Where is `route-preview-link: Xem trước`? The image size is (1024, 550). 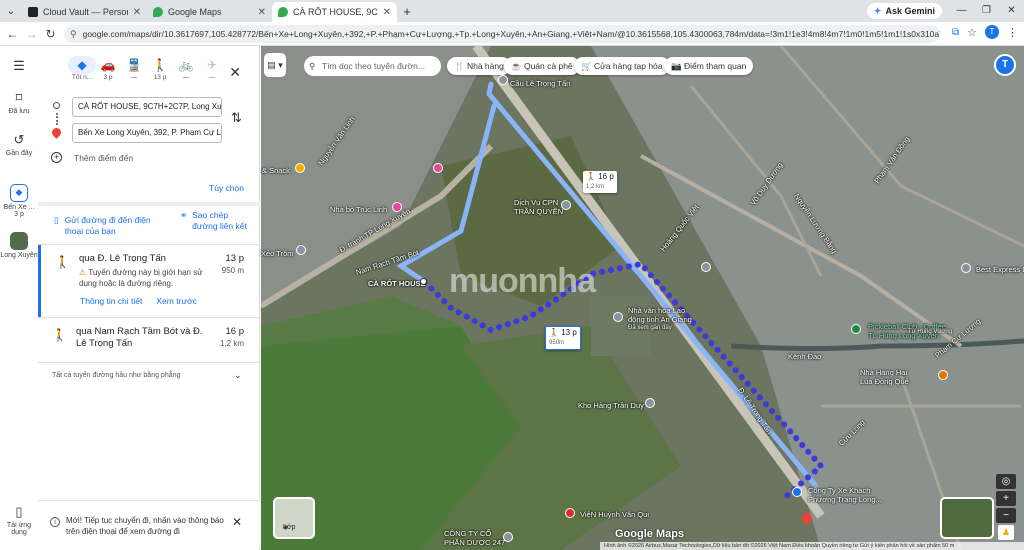
route-preview-link: Xem trước is located at coordinates (176, 301).